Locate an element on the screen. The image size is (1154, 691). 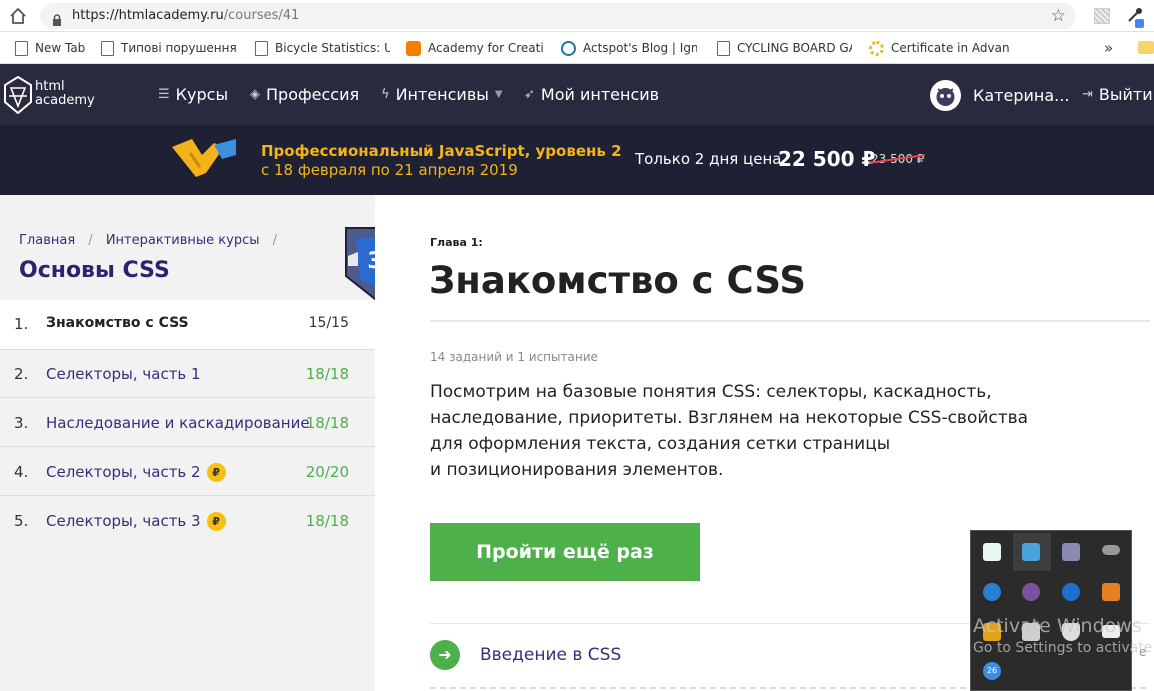
lesson-item: 1. Знакомство с CSS 15/15 is located at coordinates (187, 325).